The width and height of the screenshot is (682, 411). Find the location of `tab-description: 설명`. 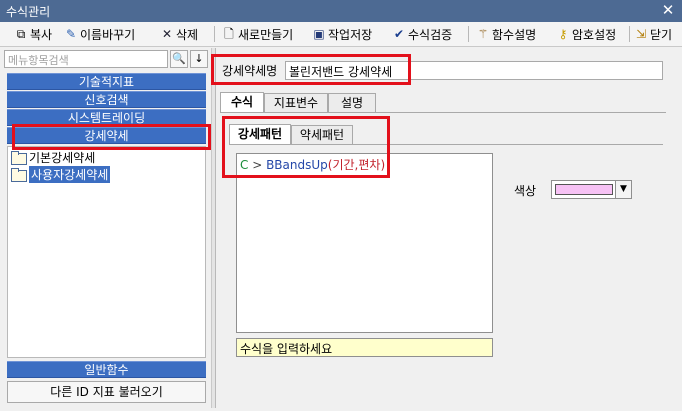

tab-description: 설명 is located at coordinates (352, 103).